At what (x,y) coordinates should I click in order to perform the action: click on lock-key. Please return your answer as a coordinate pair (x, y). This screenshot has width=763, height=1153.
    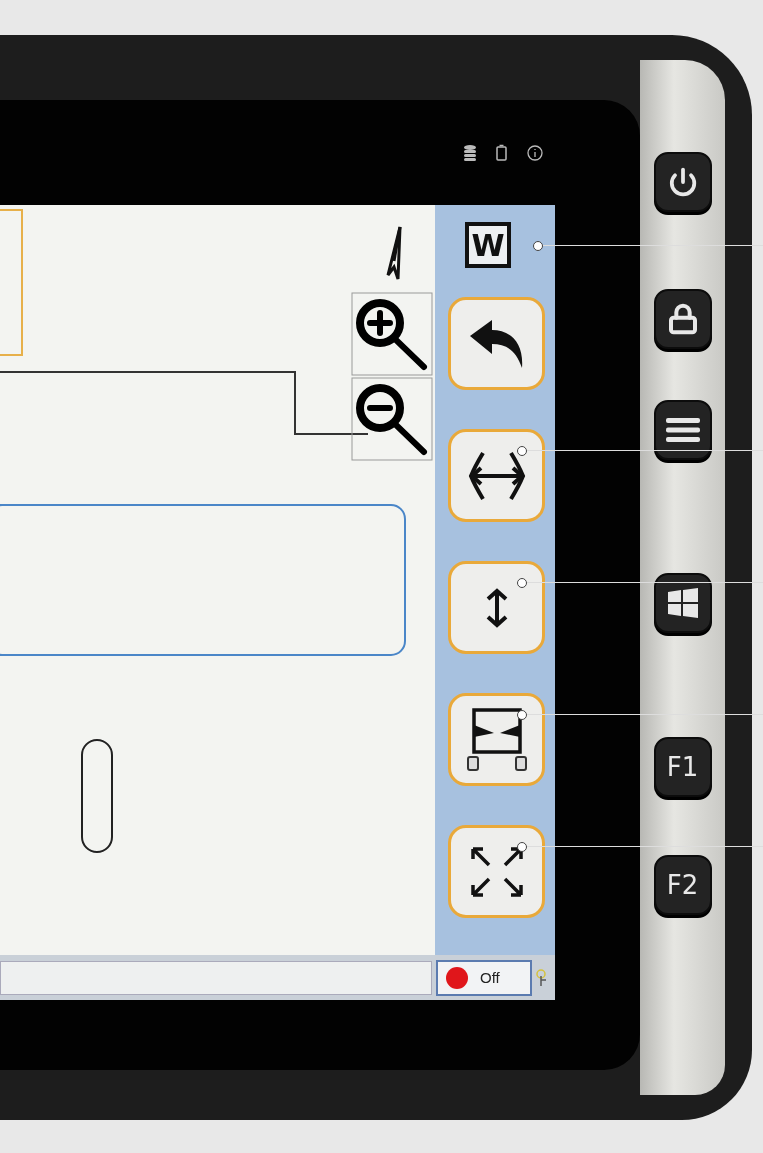
    Looking at the image, I should click on (682, 319).